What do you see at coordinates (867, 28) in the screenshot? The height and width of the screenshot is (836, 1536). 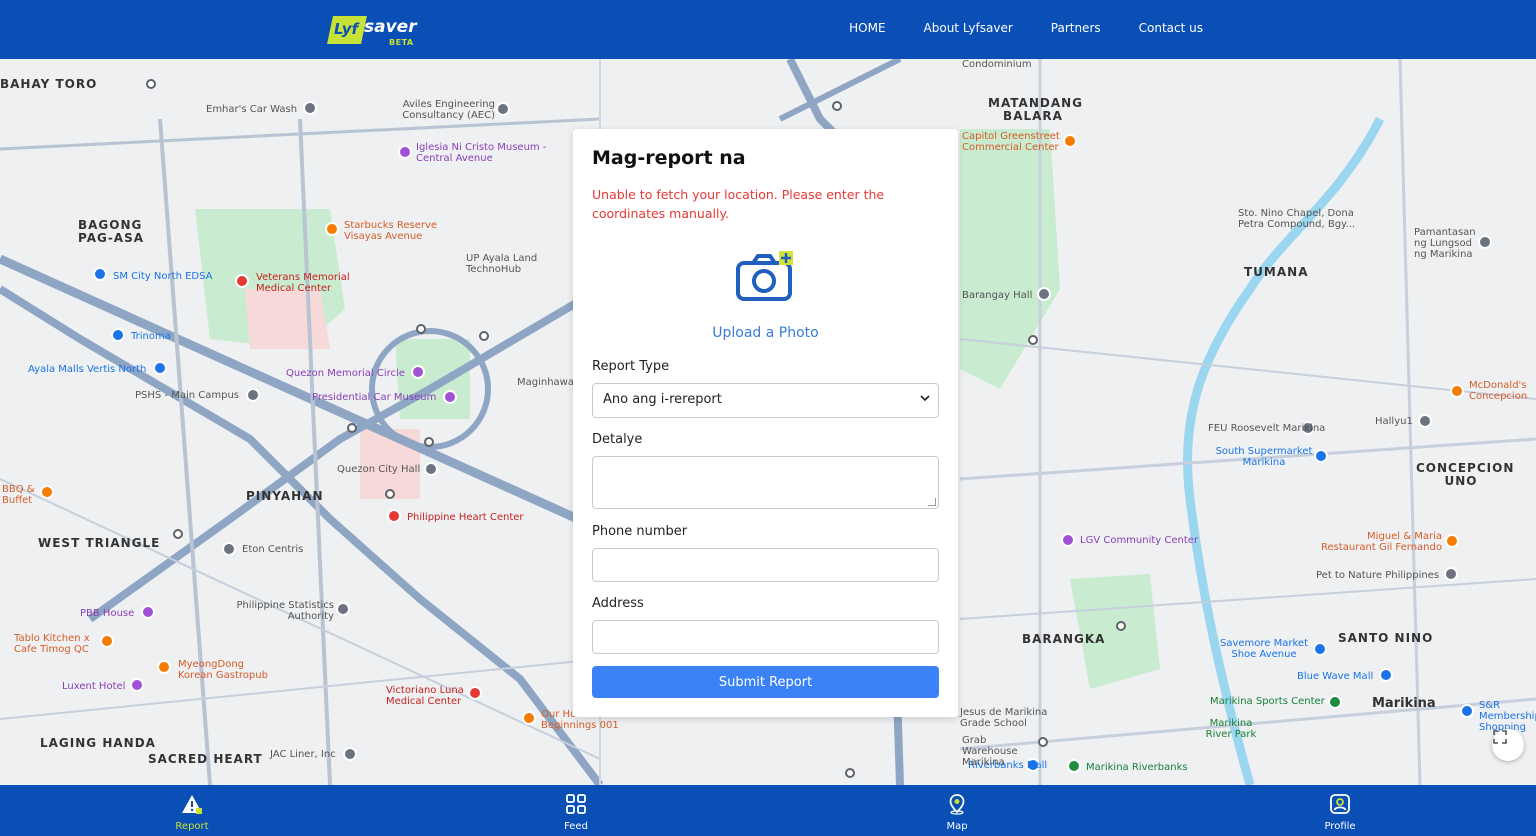 I see `nav-home-link: HOME` at bounding box center [867, 28].